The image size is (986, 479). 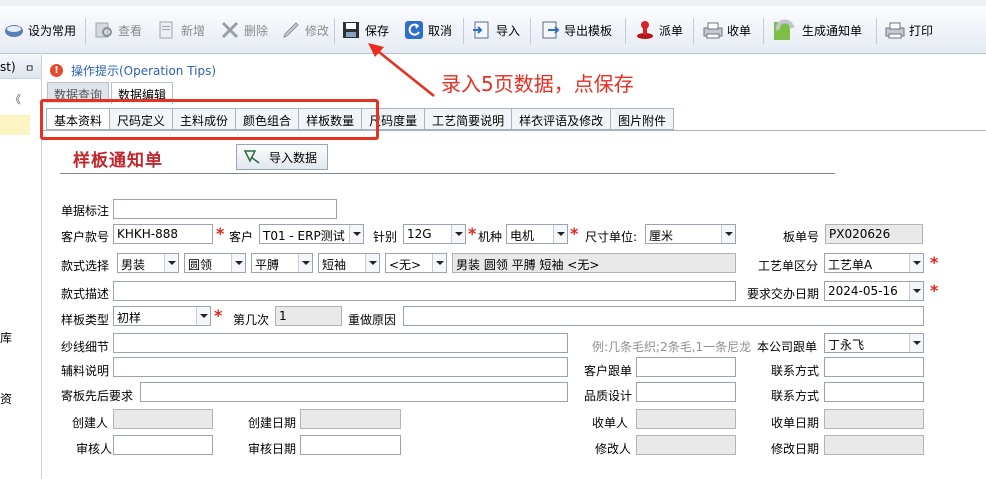 I want to click on style-sleeve-select: 短袖, so click(x=349, y=263).